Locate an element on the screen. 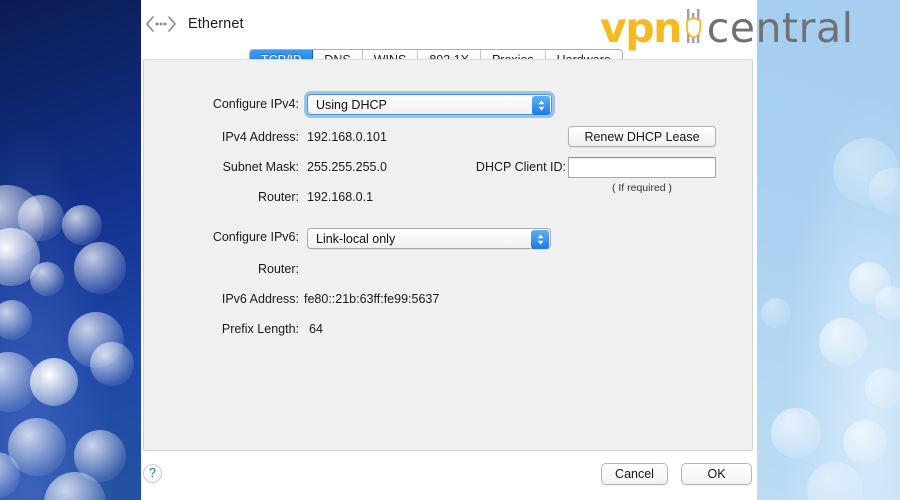  dhcp-client-id-label-row: DHCP Client ID: is located at coordinates (505, 167).